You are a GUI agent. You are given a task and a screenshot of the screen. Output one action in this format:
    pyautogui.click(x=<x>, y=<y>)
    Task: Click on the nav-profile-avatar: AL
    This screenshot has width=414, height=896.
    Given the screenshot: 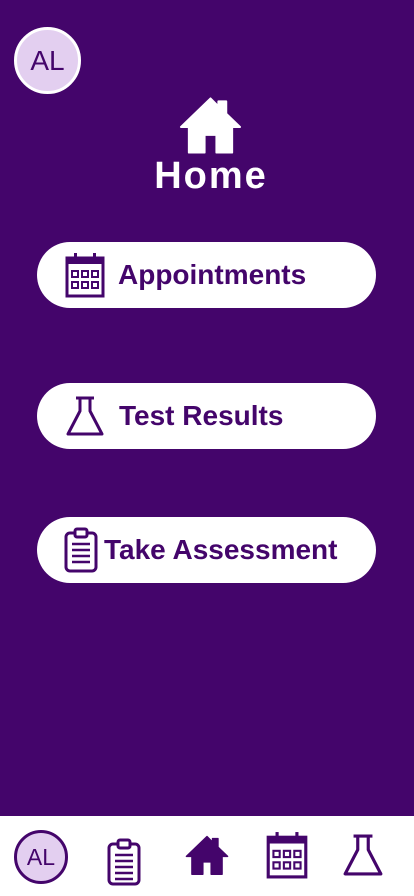 What is the action you would take?
    pyautogui.click(x=41, y=857)
    